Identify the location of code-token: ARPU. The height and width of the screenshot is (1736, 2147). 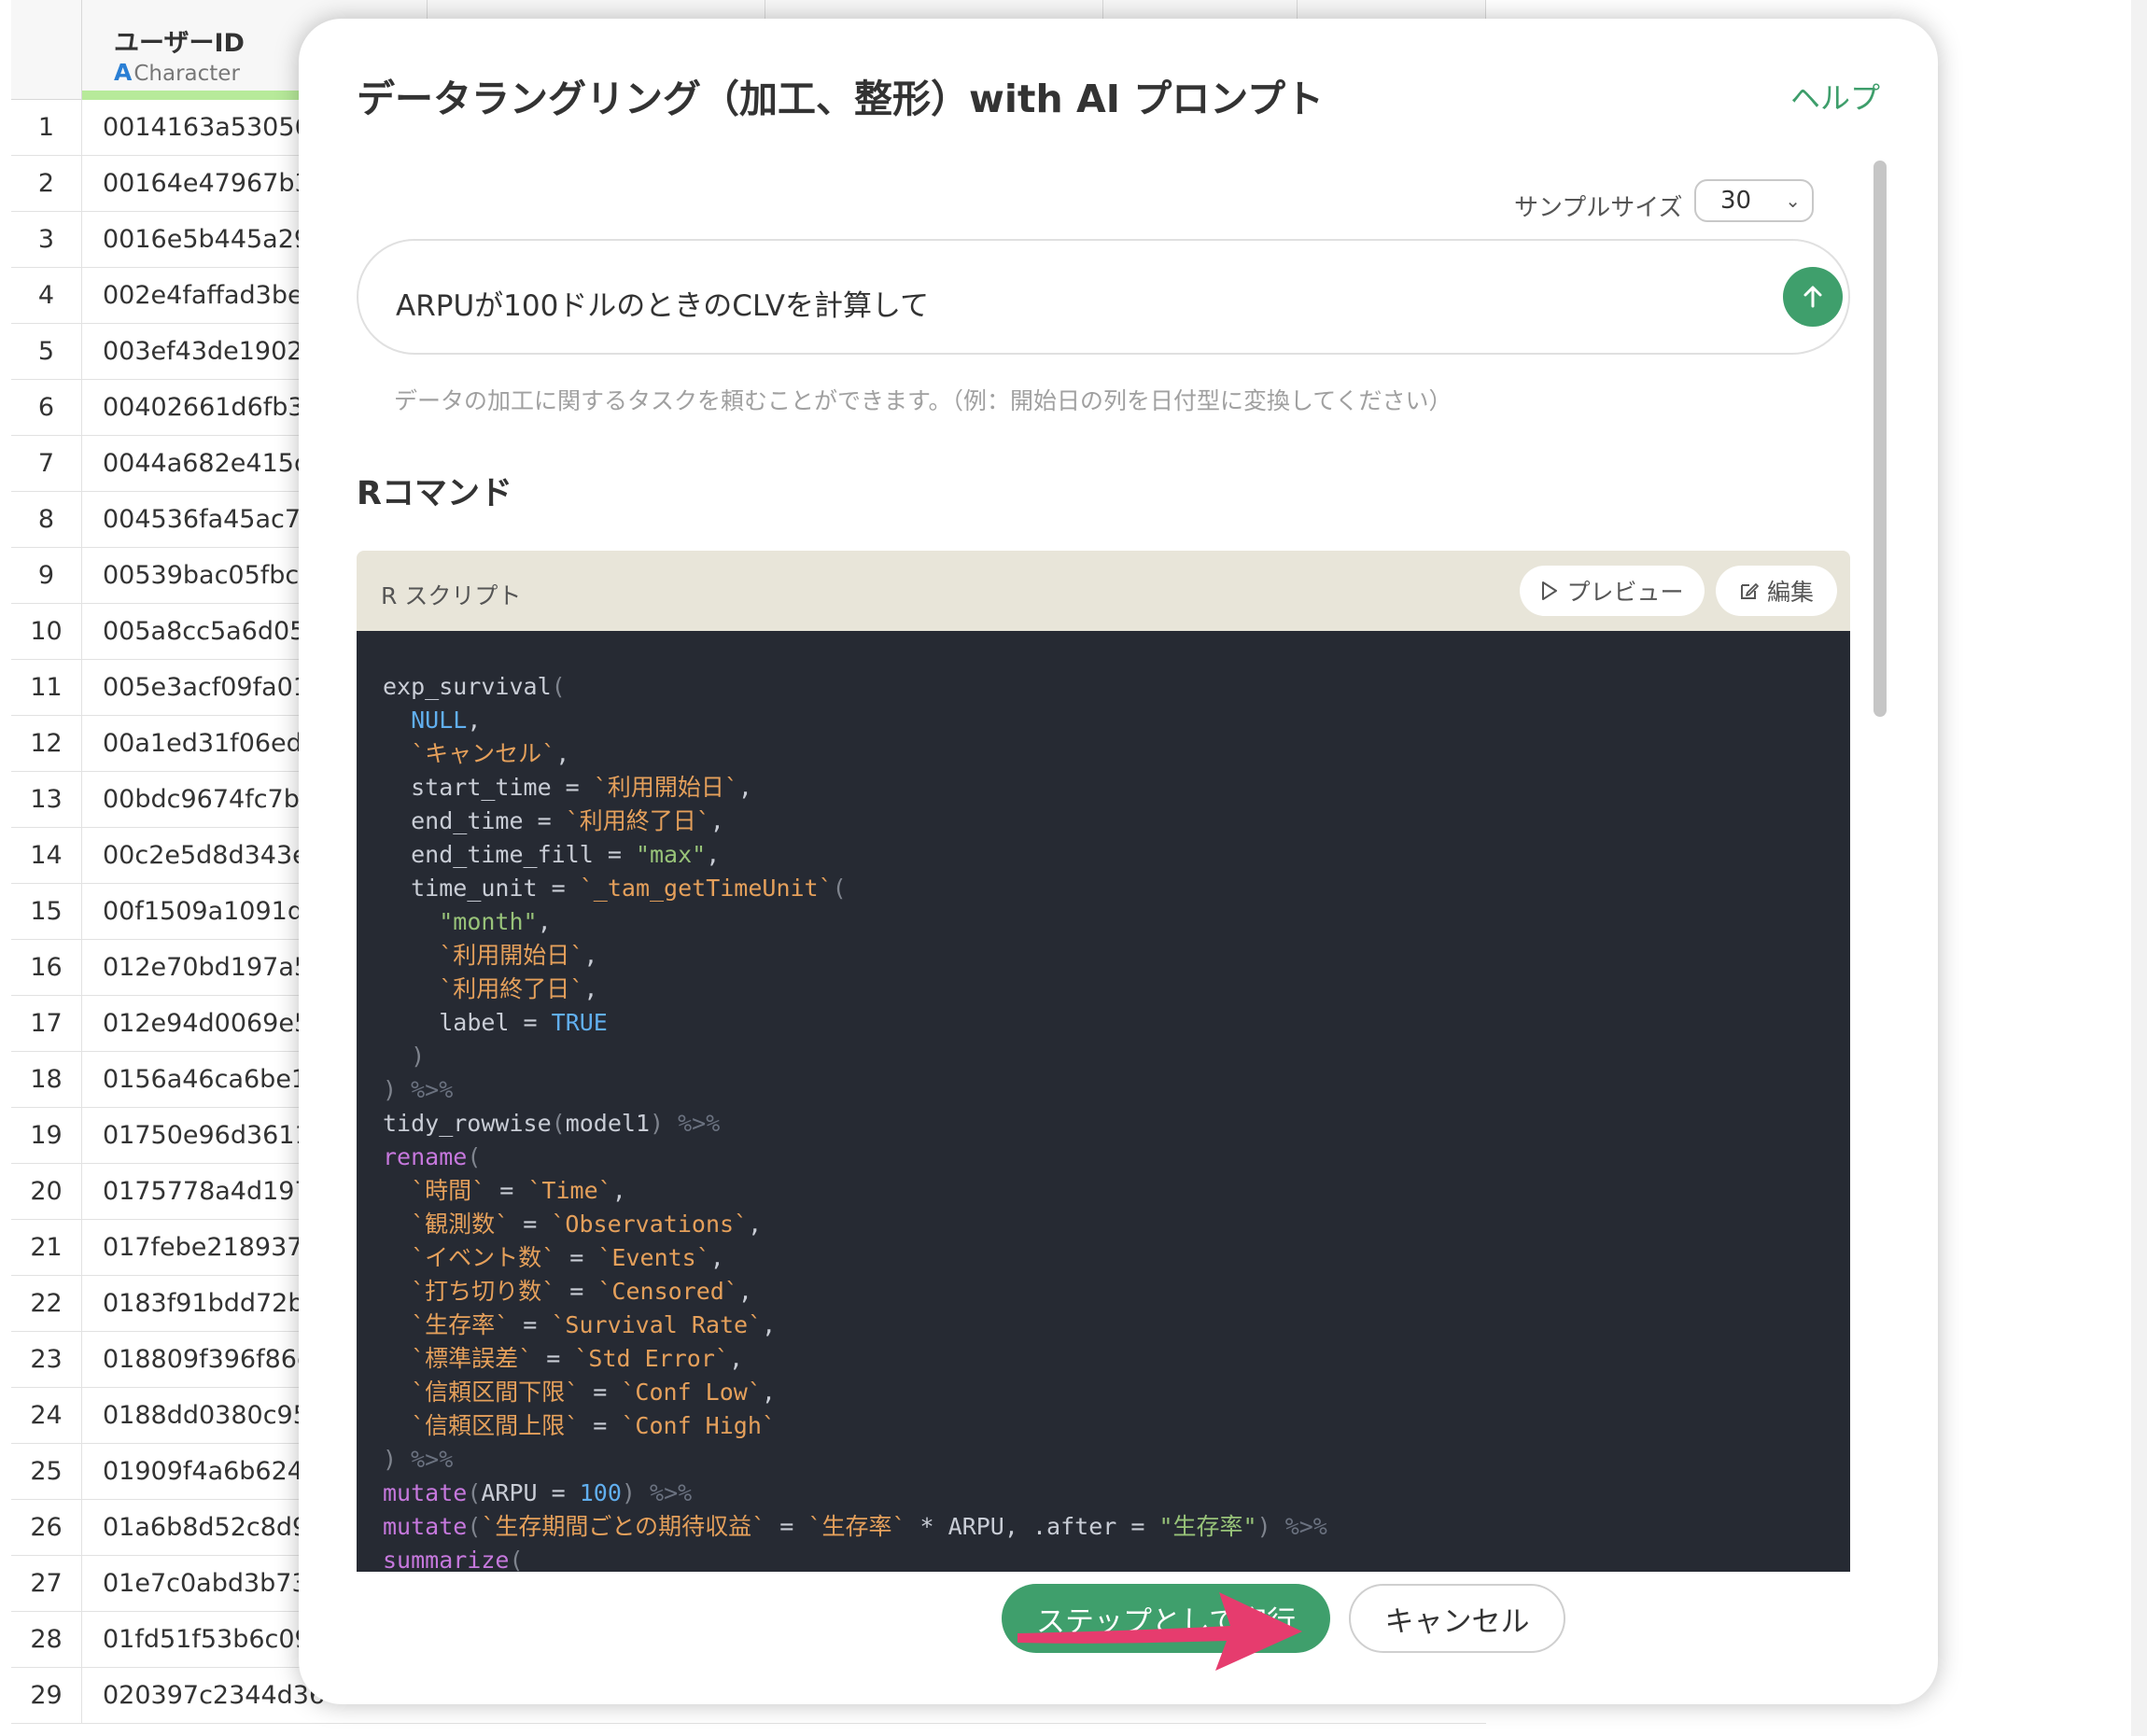
(509, 1492).